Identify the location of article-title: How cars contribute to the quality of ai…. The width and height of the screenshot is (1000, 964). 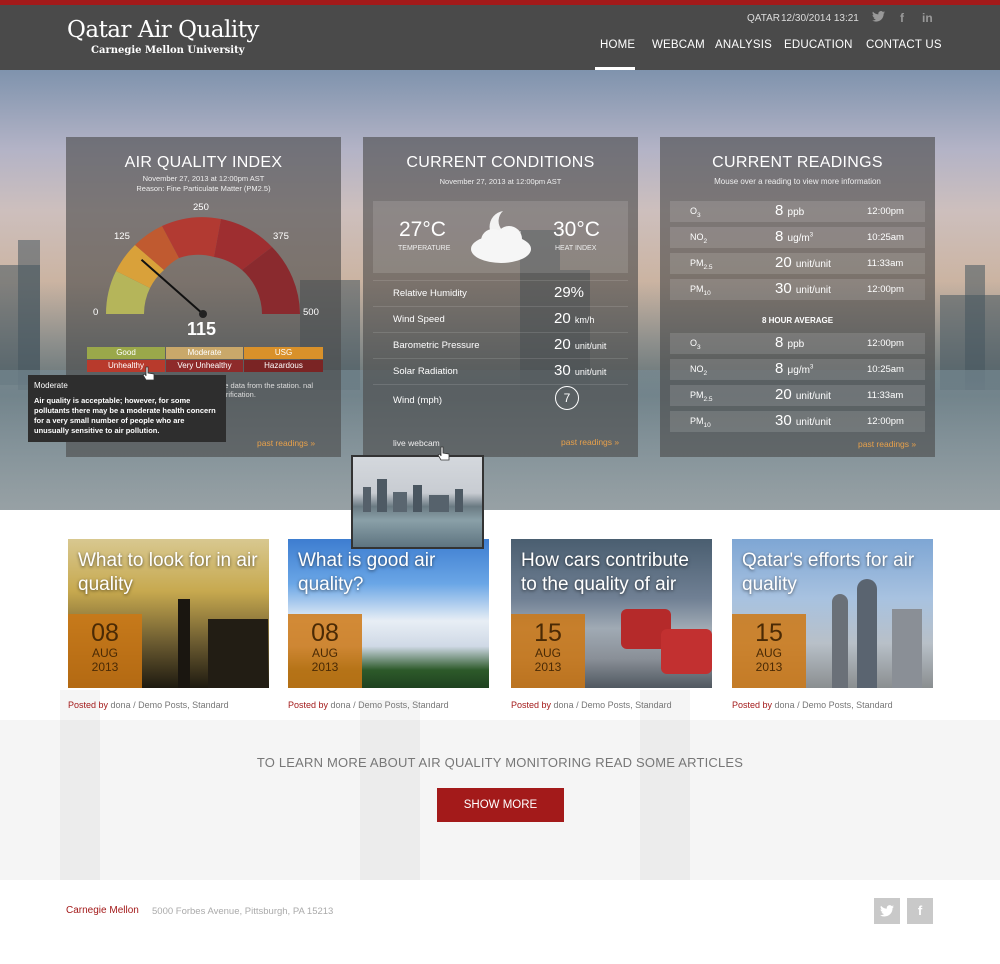
(613, 573).